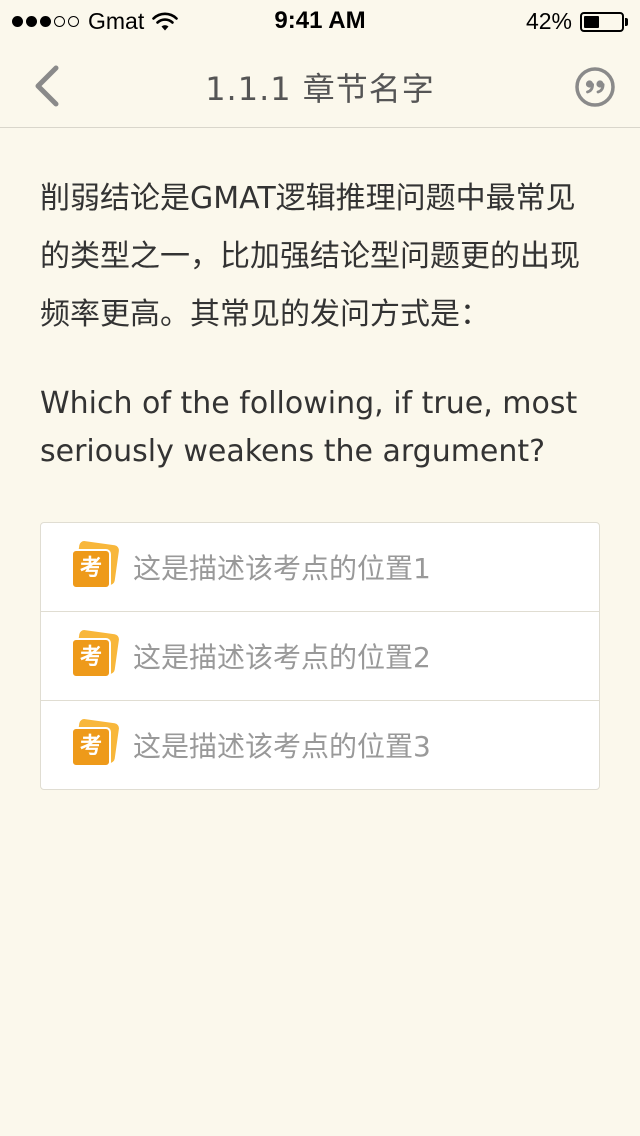 This screenshot has height=1136, width=640. What do you see at coordinates (282, 657) in the screenshot?
I see `list-item-label: 这是描述该考点的位置2` at bounding box center [282, 657].